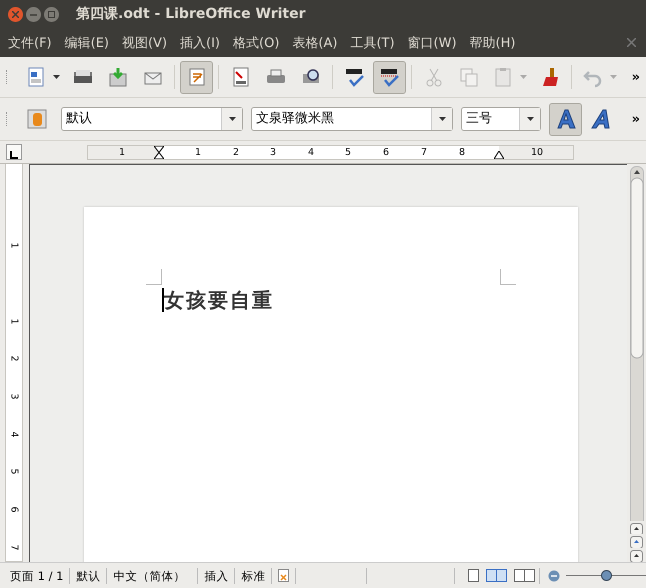  I want to click on document-text: 女孩要自重, so click(218, 300).